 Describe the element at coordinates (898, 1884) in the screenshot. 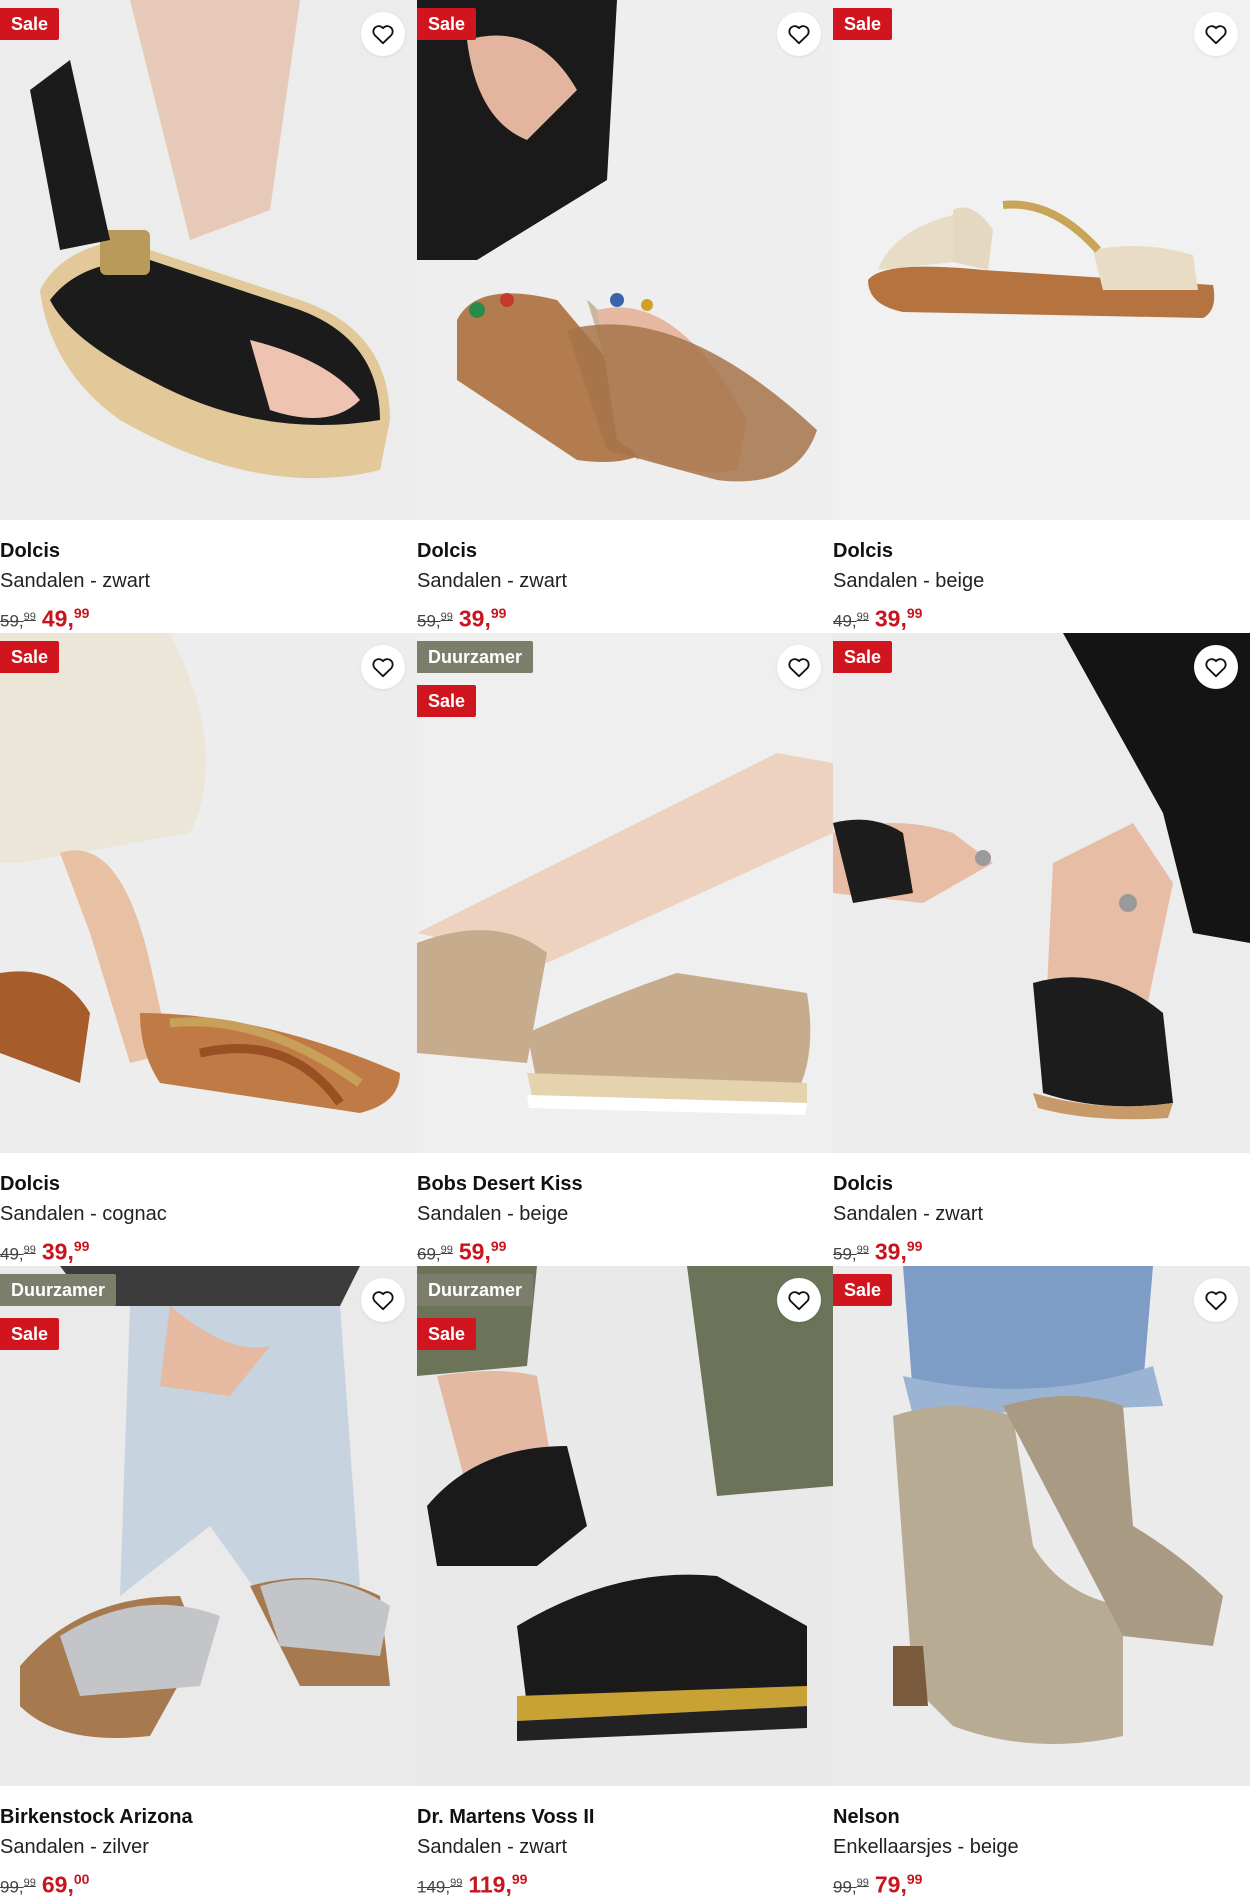

I see `sale-price: 79,99` at that location.